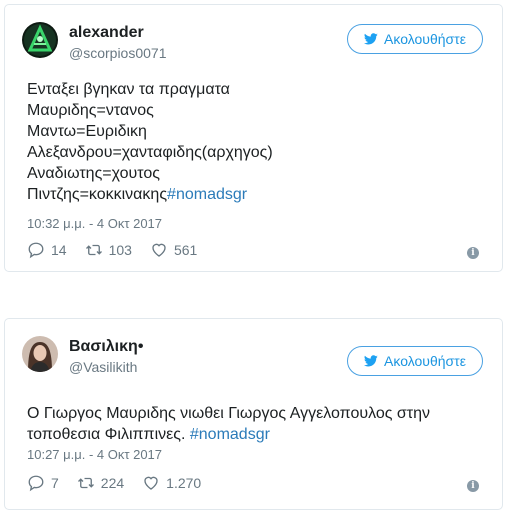 The width and height of the screenshot is (507, 514). Describe the element at coordinates (55, 483) in the screenshot. I see `reply-count: 7` at that location.